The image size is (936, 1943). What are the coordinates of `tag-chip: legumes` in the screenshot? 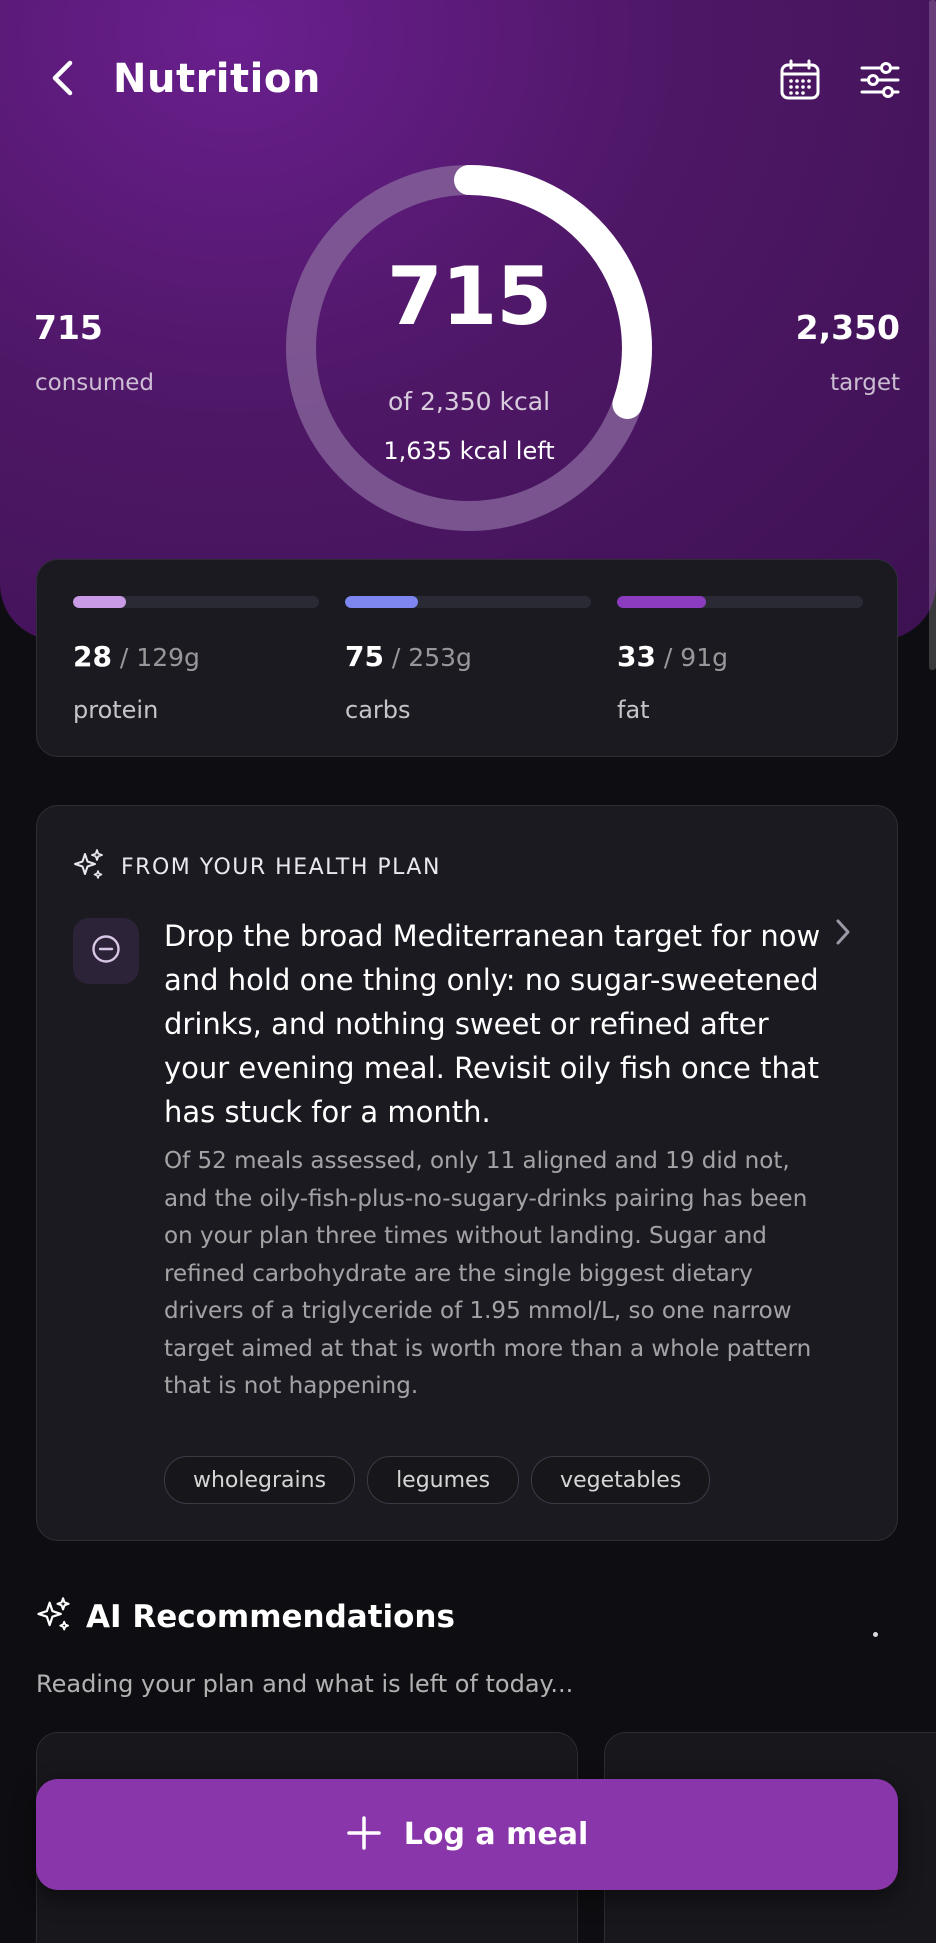 It's located at (443, 1480).